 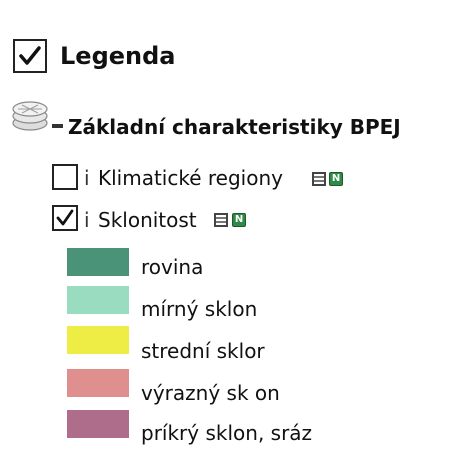 I want to click on layer-label-klimaticke-regiony: Klimatické regiony, so click(x=190, y=178).